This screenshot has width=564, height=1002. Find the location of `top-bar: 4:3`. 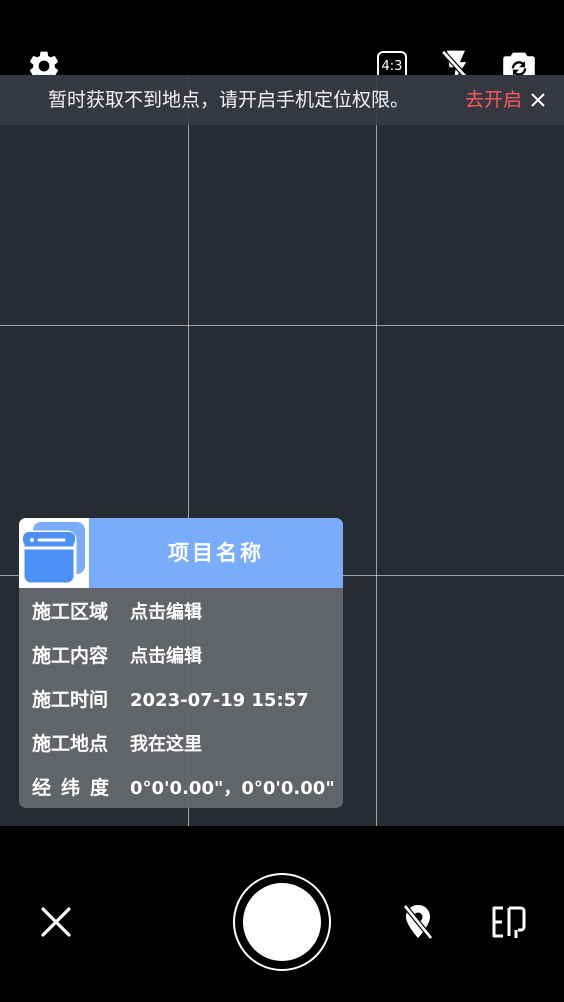

top-bar: 4:3 is located at coordinates (282, 41).